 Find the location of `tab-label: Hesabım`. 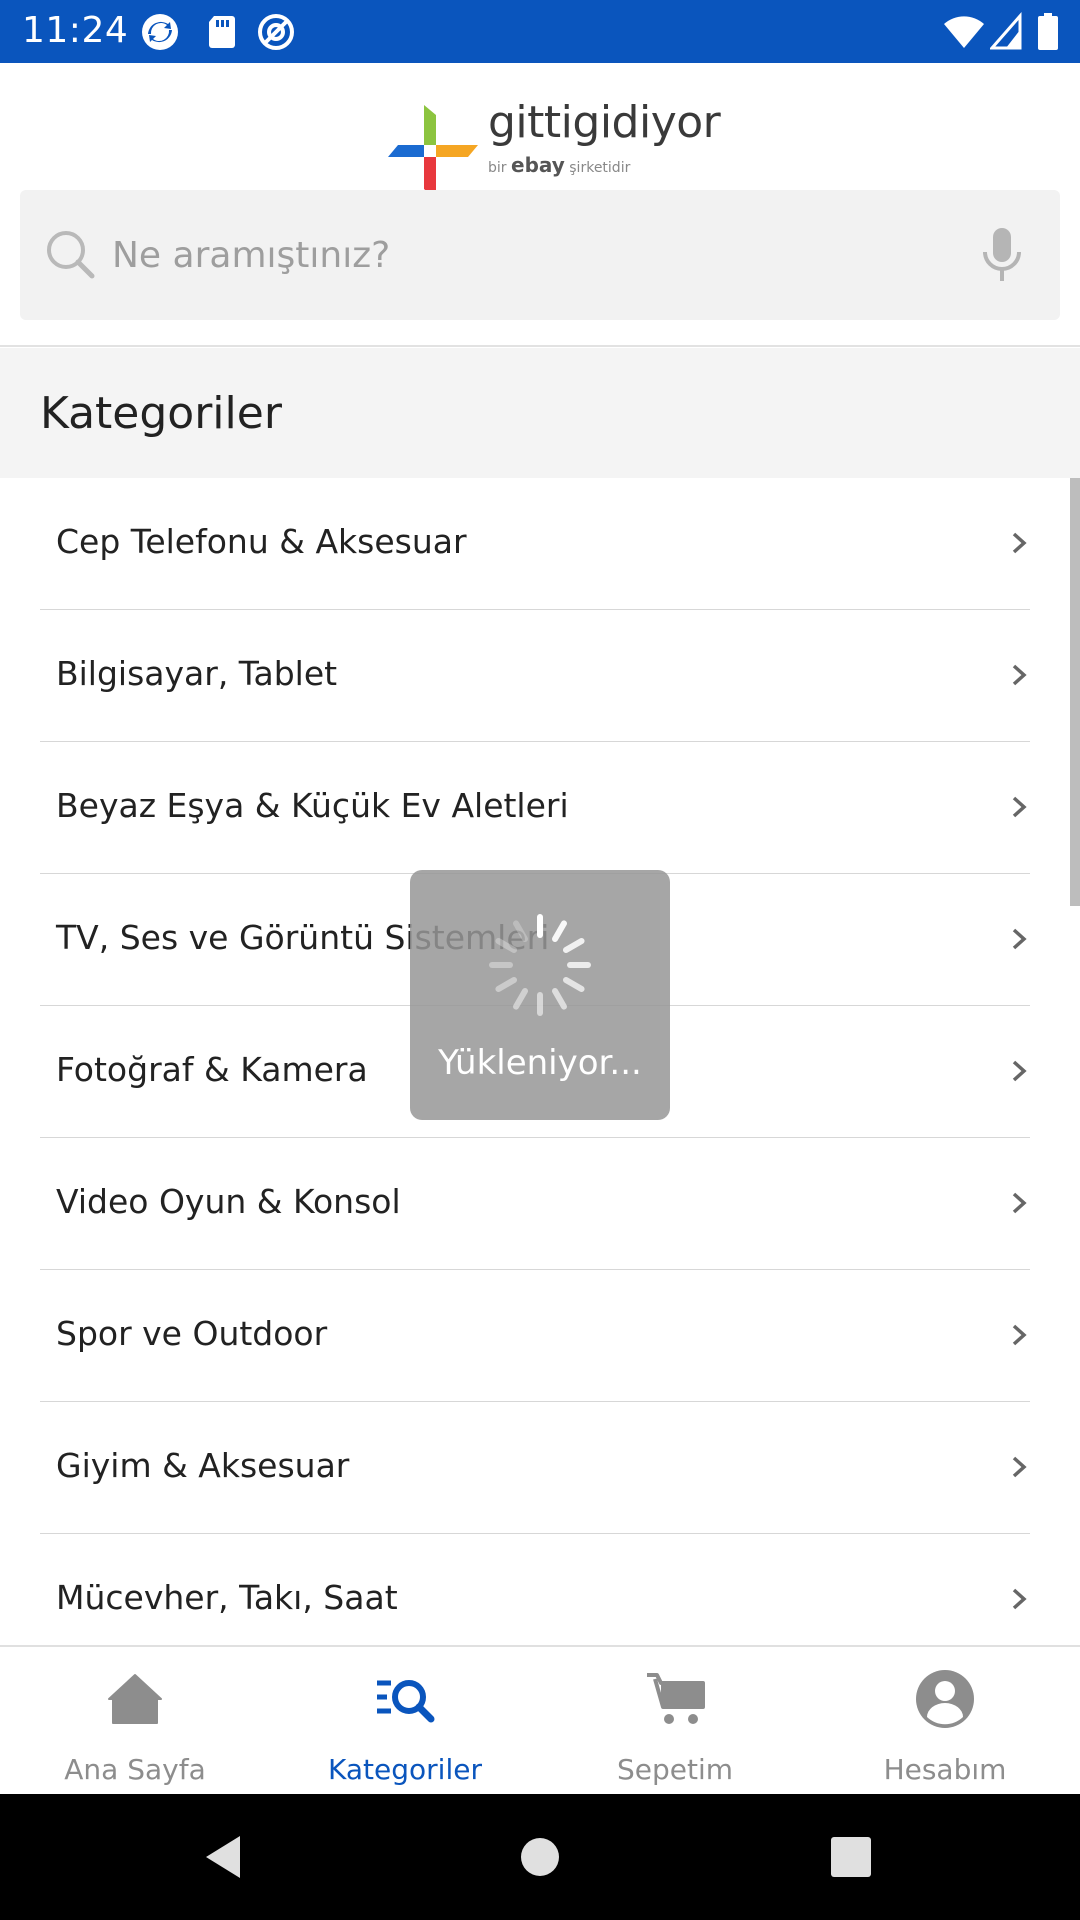

tab-label: Hesabım is located at coordinates (945, 1769).